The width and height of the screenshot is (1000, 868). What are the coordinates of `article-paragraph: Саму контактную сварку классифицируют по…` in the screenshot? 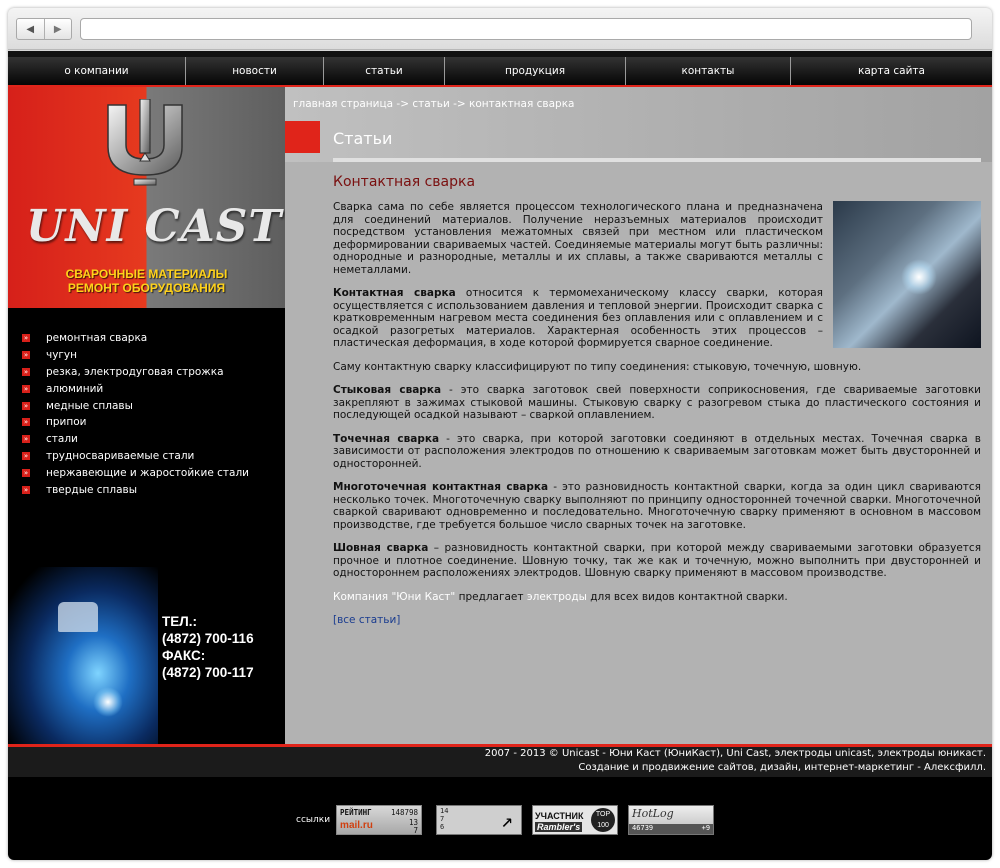 It's located at (597, 366).